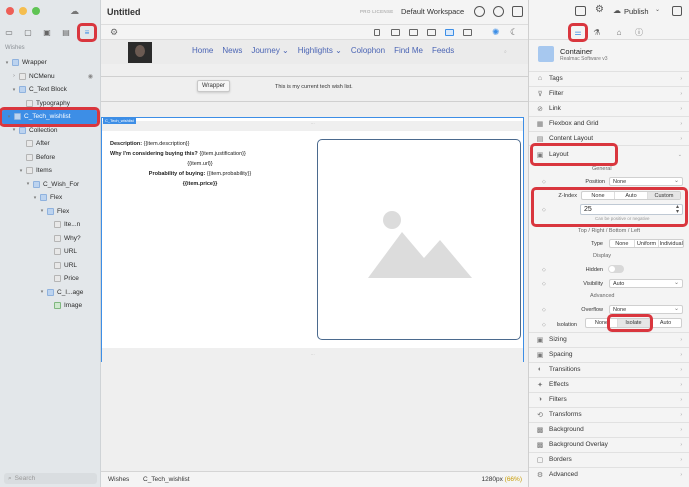 Image resolution: width=689 pixels, height=487 pixels. Describe the element at coordinates (50, 478) in the screenshot. I see `search-field: ⌕ Search` at that location.